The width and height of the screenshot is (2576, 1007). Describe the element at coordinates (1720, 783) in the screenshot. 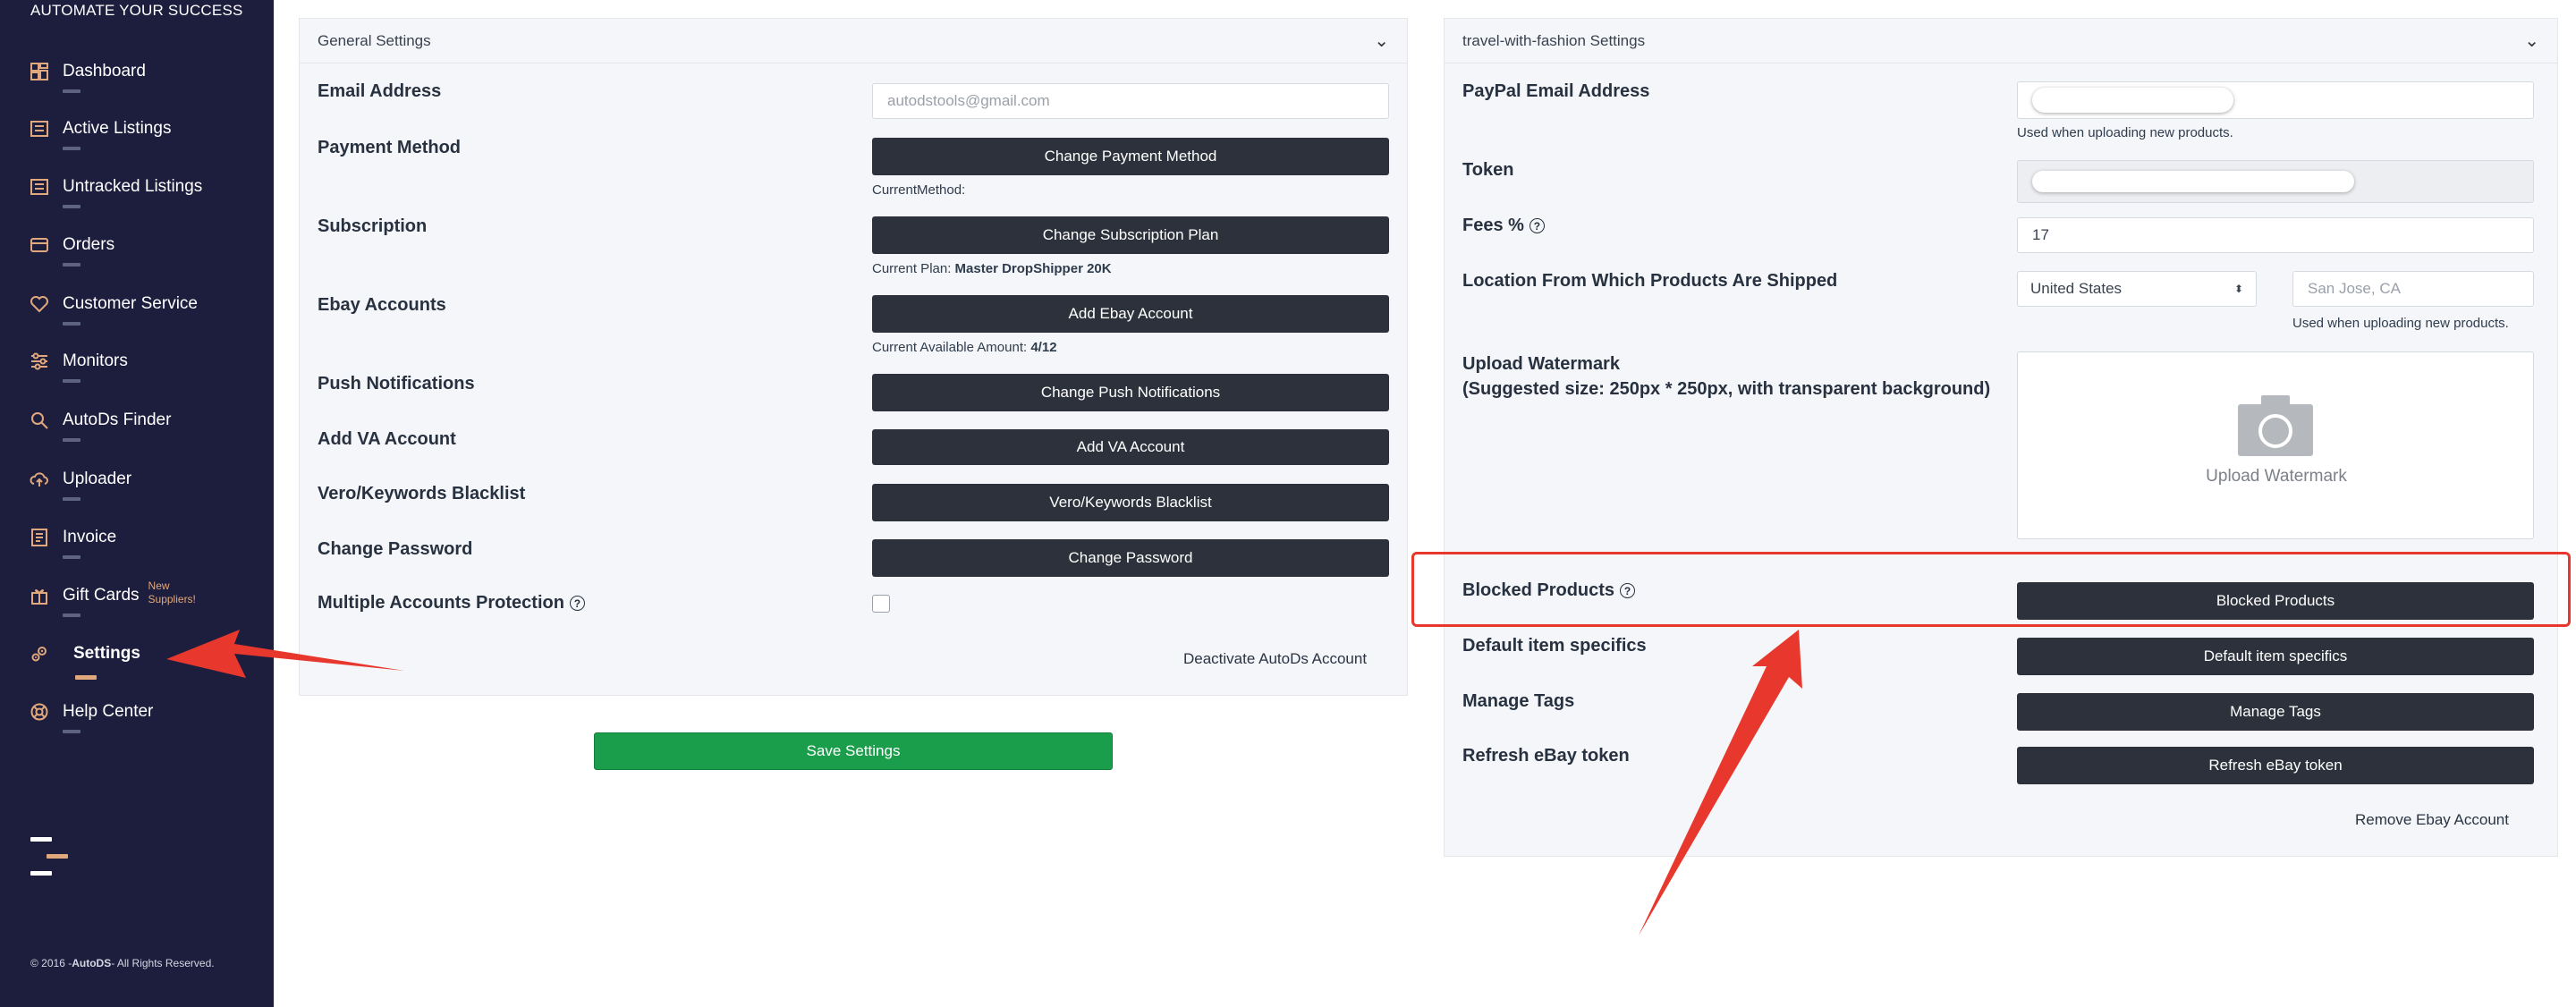

I see `arrow-to-blocked-products` at that location.